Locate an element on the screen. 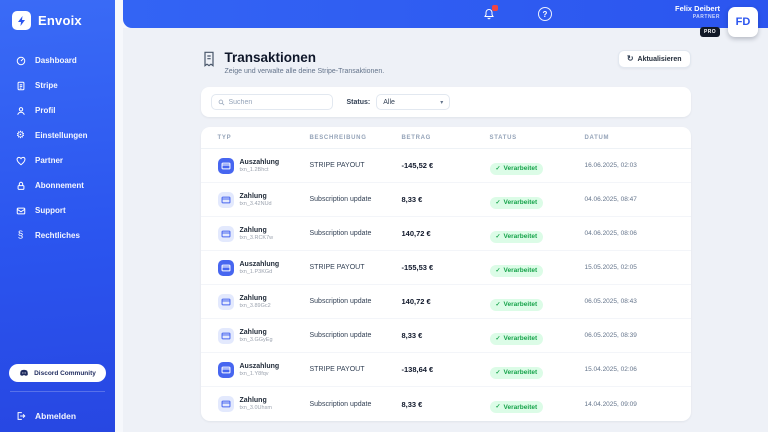 The image size is (768, 432). gauge-icon is located at coordinates (20, 60).